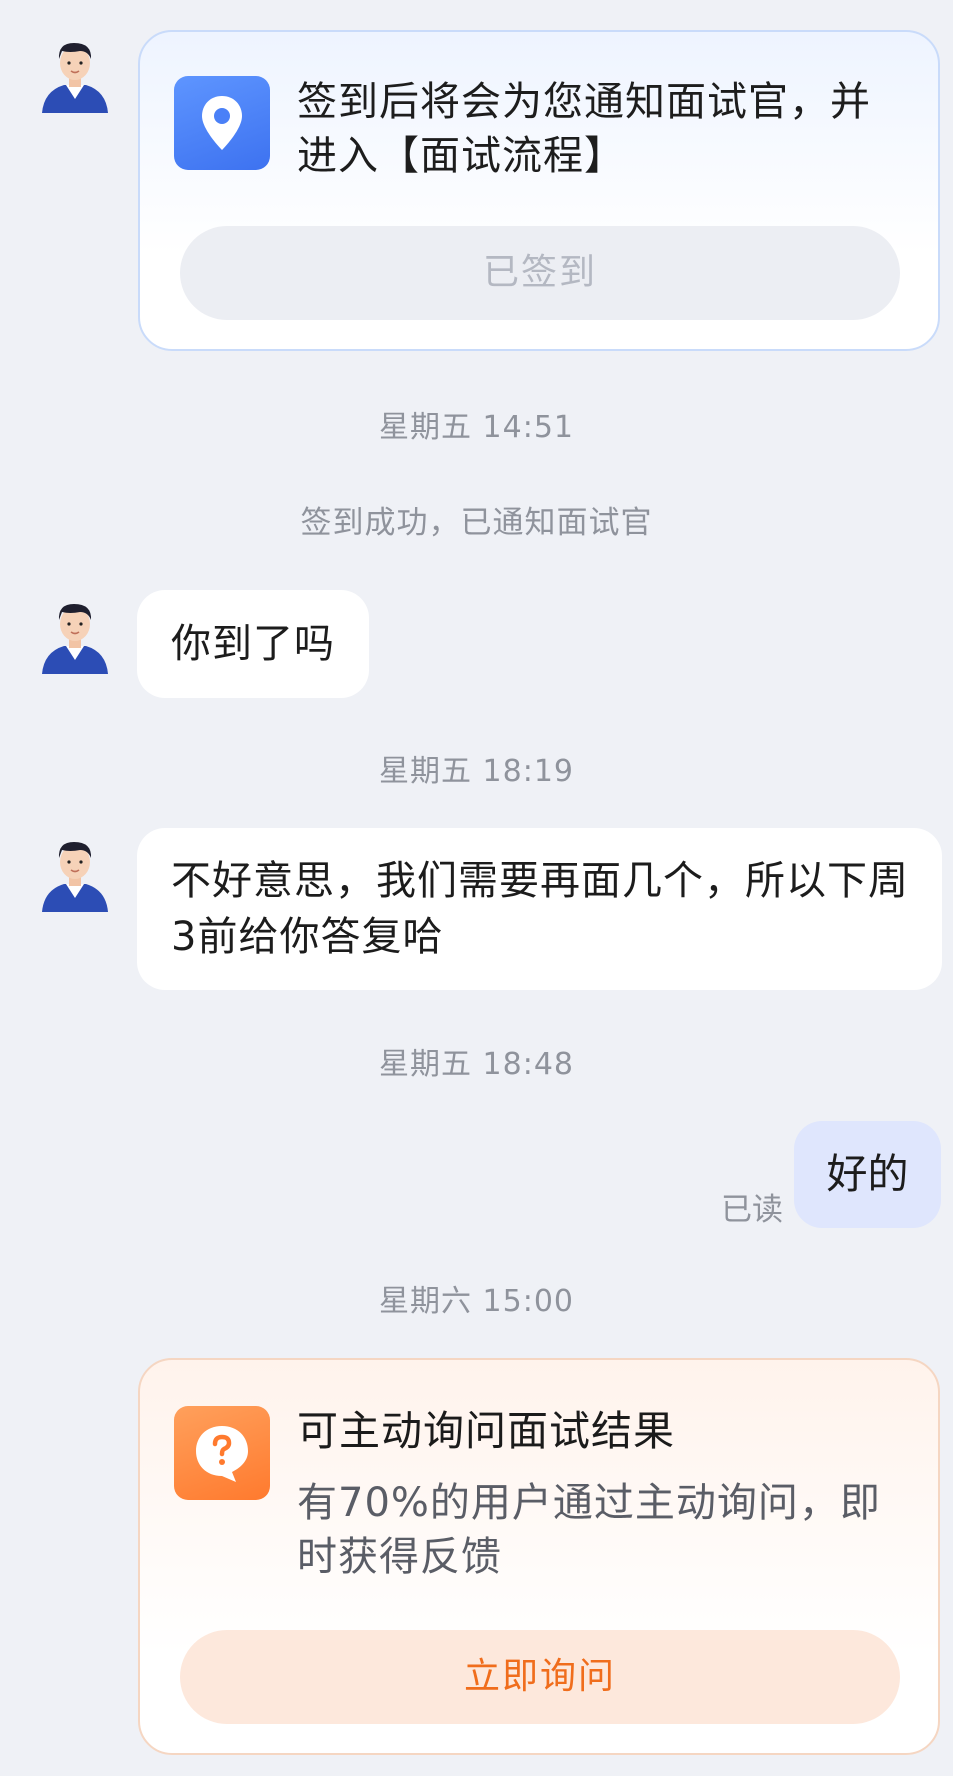  What do you see at coordinates (222, 1453) in the screenshot?
I see `question-bubble-icon` at bounding box center [222, 1453].